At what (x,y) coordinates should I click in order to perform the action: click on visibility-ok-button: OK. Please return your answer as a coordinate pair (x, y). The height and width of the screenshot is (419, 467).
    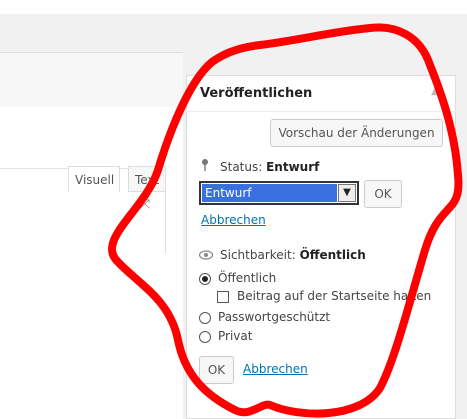
    Looking at the image, I should click on (216, 370).